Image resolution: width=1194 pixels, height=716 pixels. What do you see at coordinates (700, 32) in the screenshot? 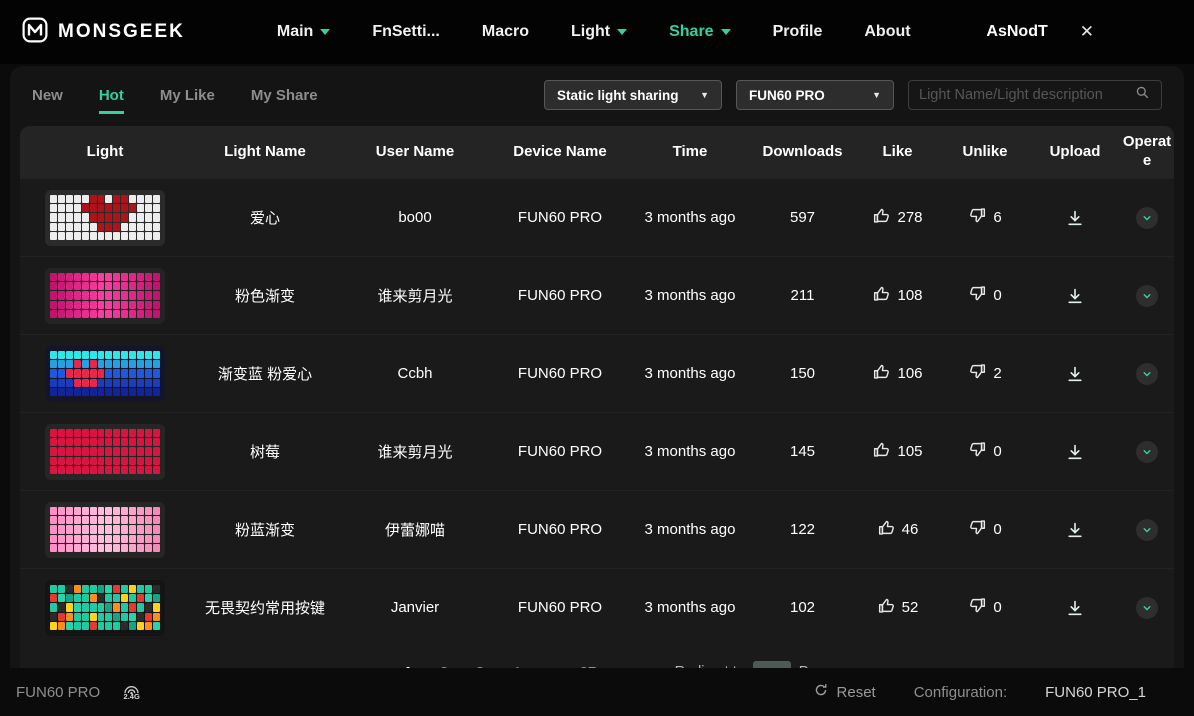
I see `nav-item-share: Share` at bounding box center [700, 32].